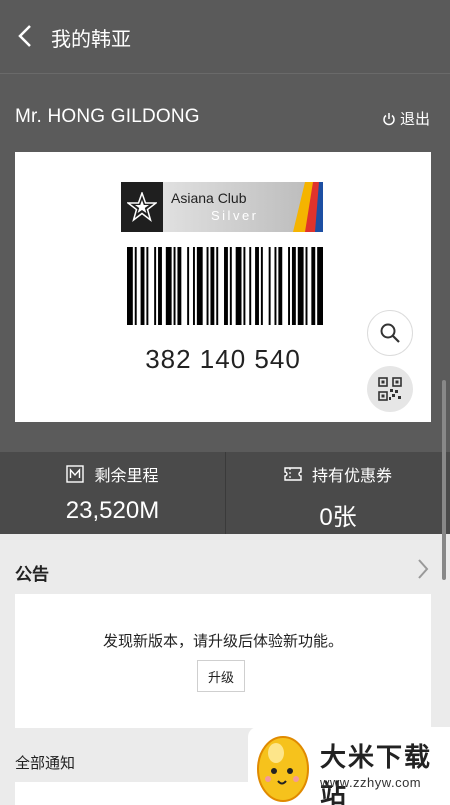 Image resolution: width=450 pixels, height=805 pixels. What do you see at coordinates (444, 480) in the screenshot?
I see `scrollbar` at bounding box center [444, 480].